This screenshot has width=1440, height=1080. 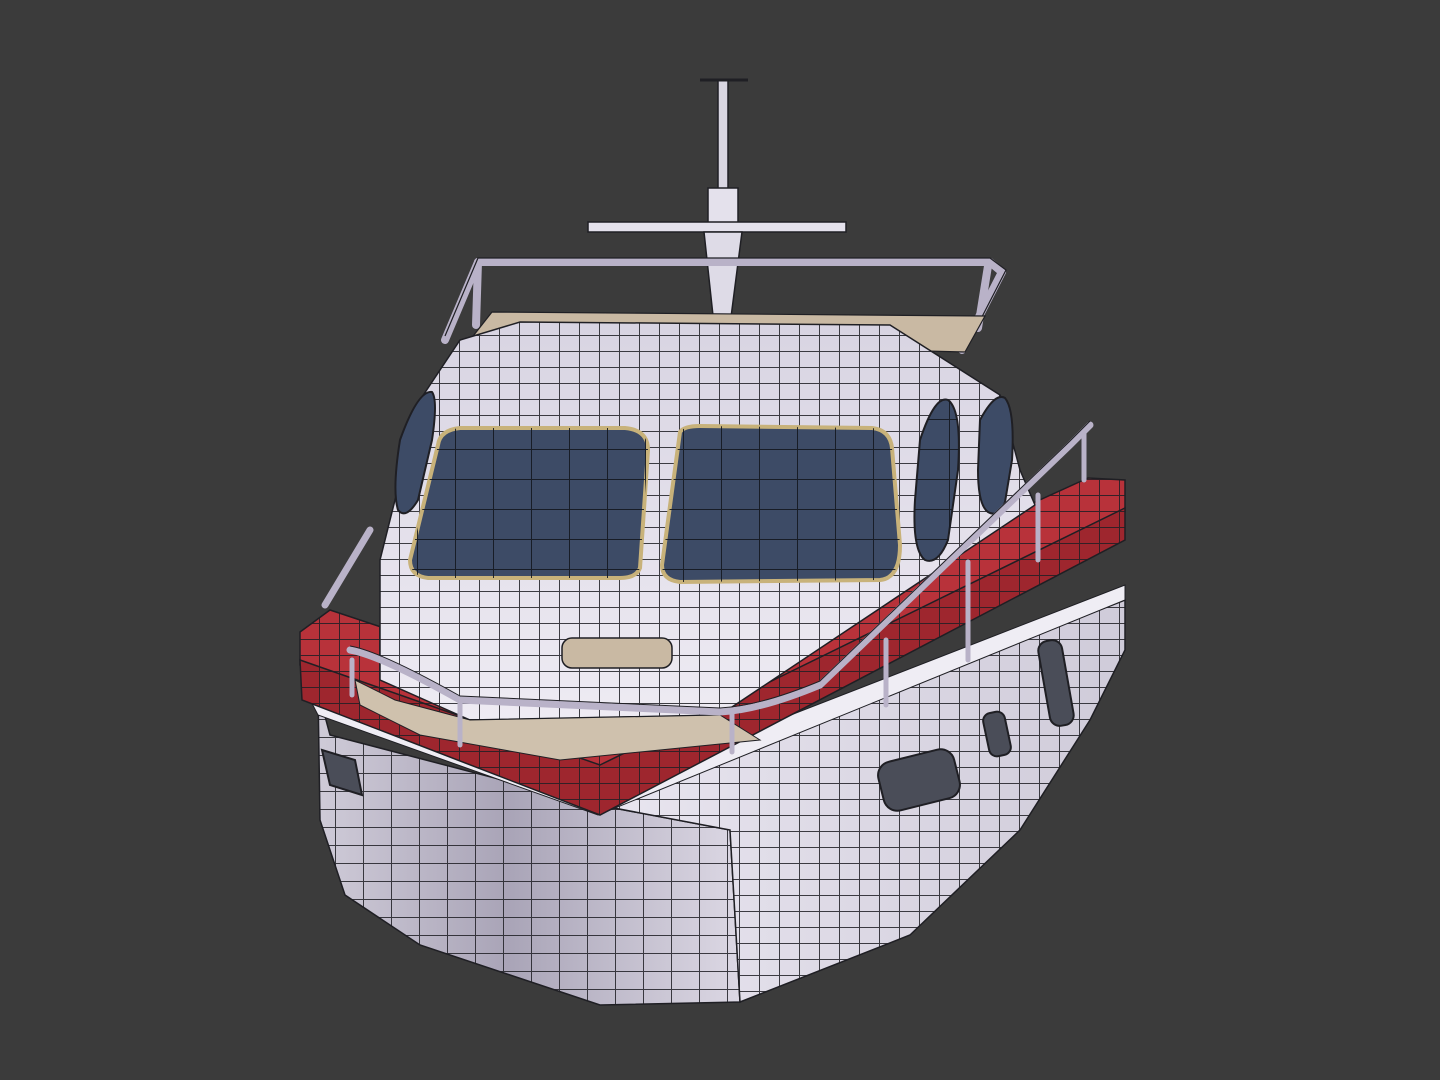 I want to click on windshield-right, so click(x=781, y=504).